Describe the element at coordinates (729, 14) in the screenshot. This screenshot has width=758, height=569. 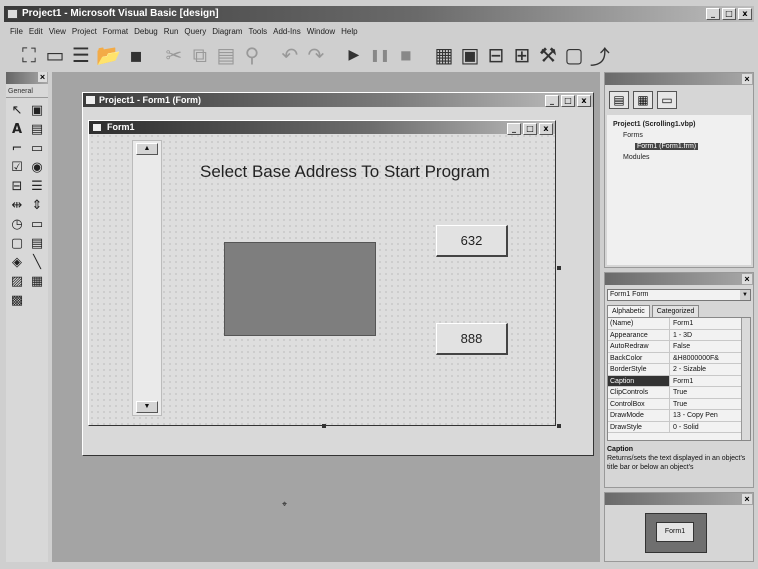
I see `maximize-button: □` at that location.